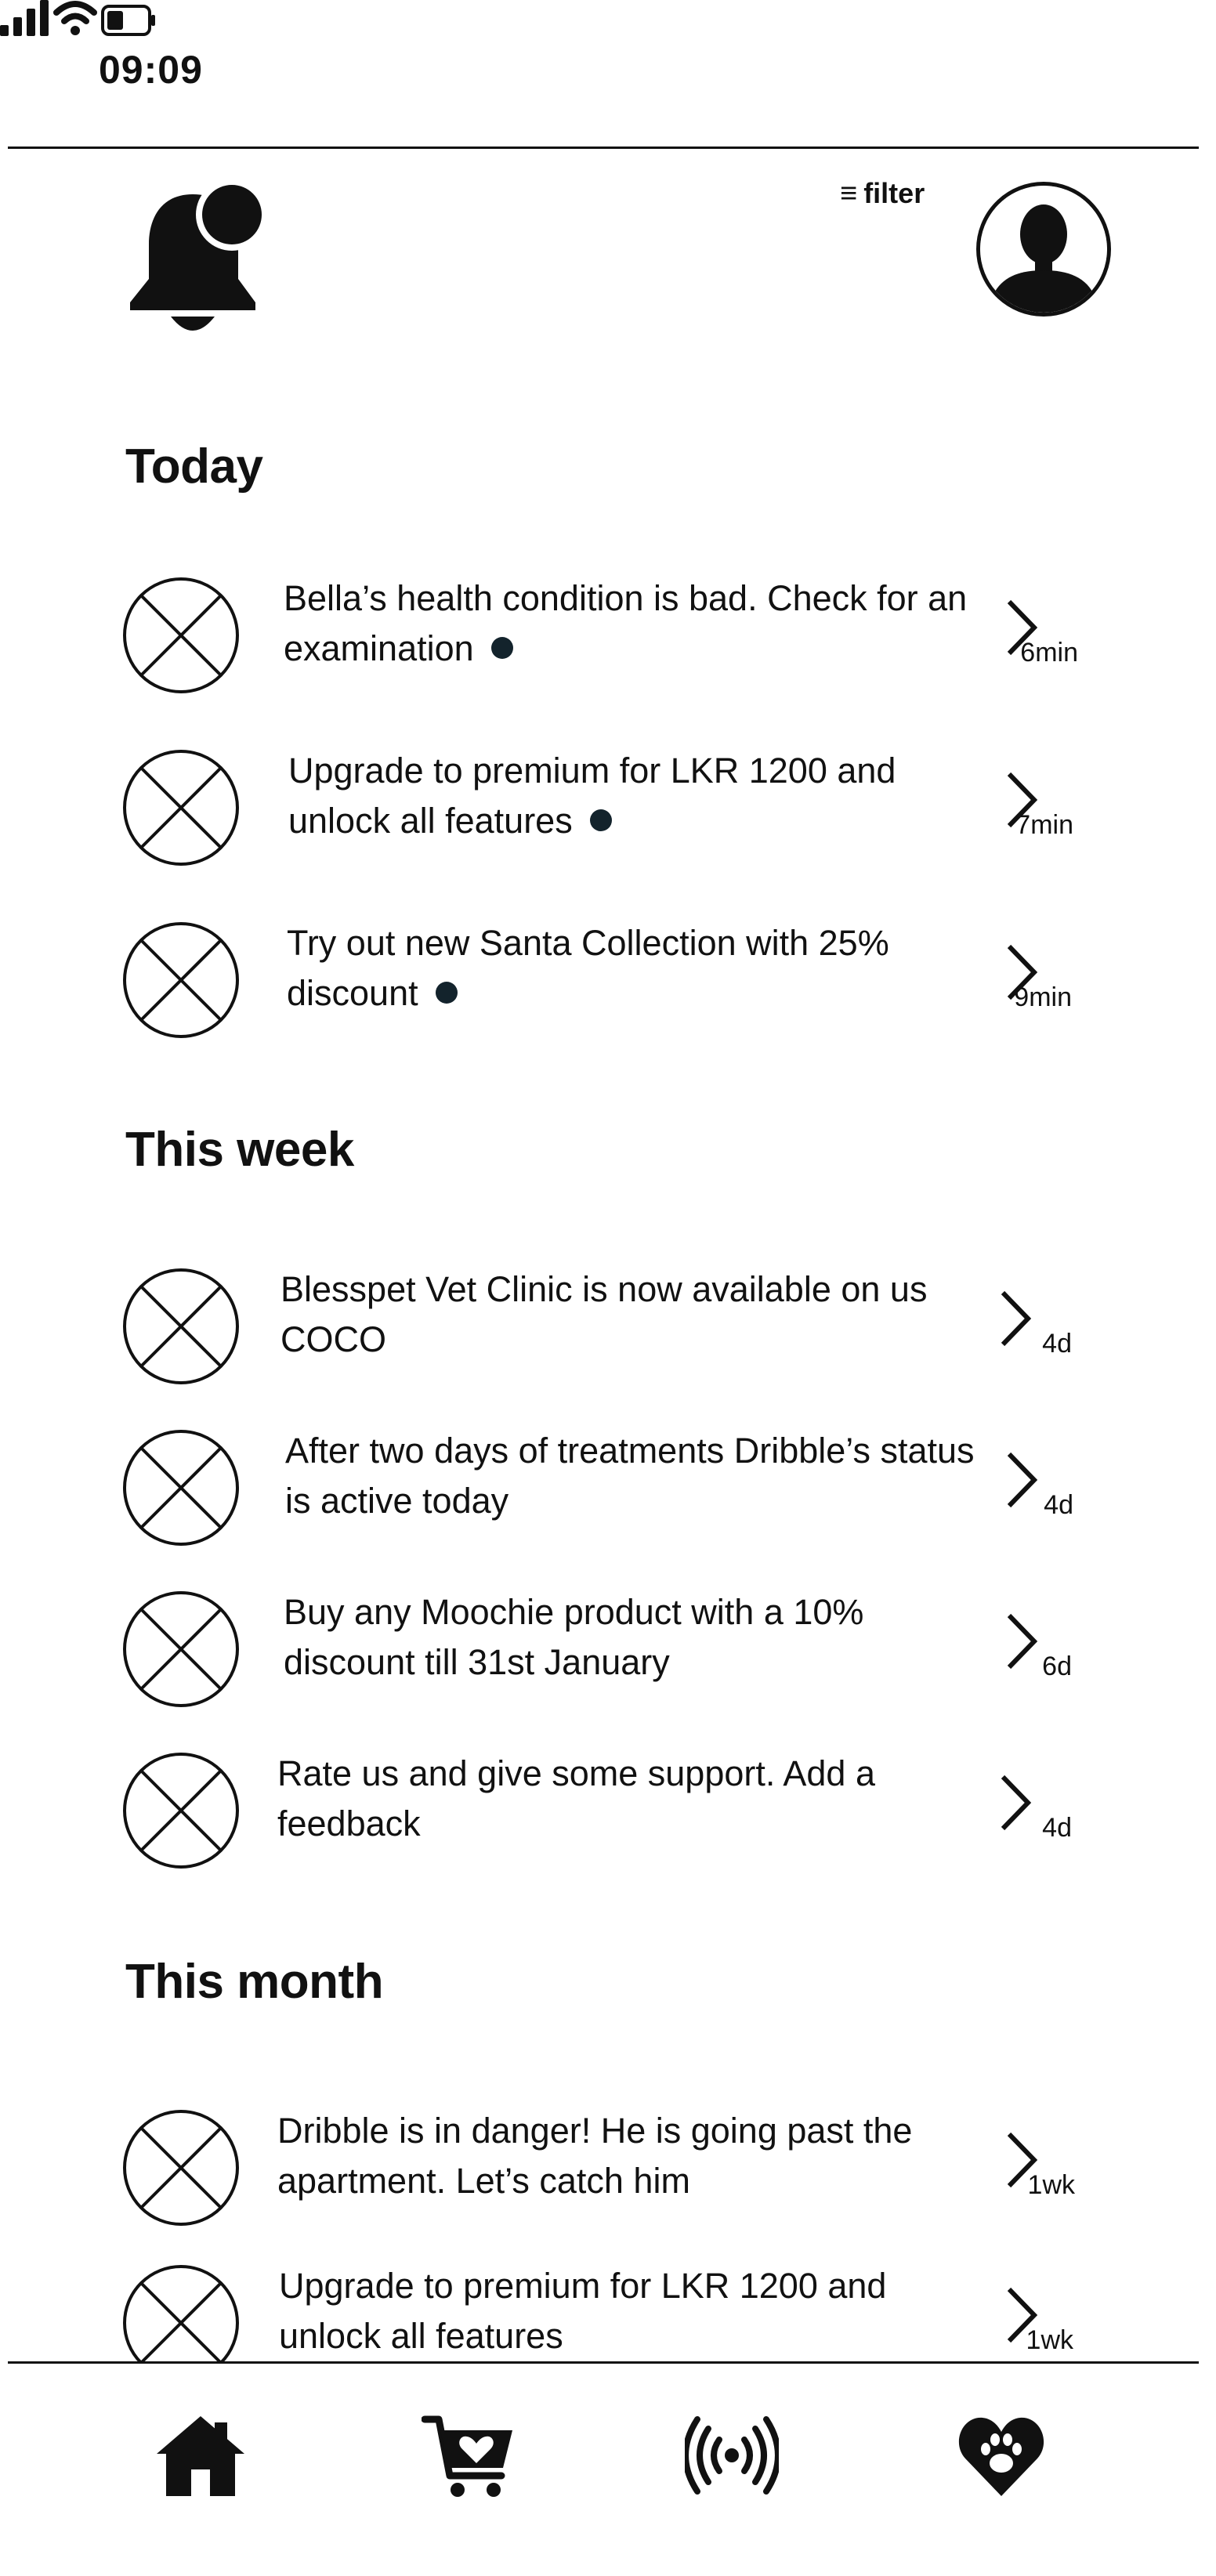 Image resolution: width=1216 pixels, height=2576 pixels. I want to click on section-title-this-month: This month, so click(255, 1982).